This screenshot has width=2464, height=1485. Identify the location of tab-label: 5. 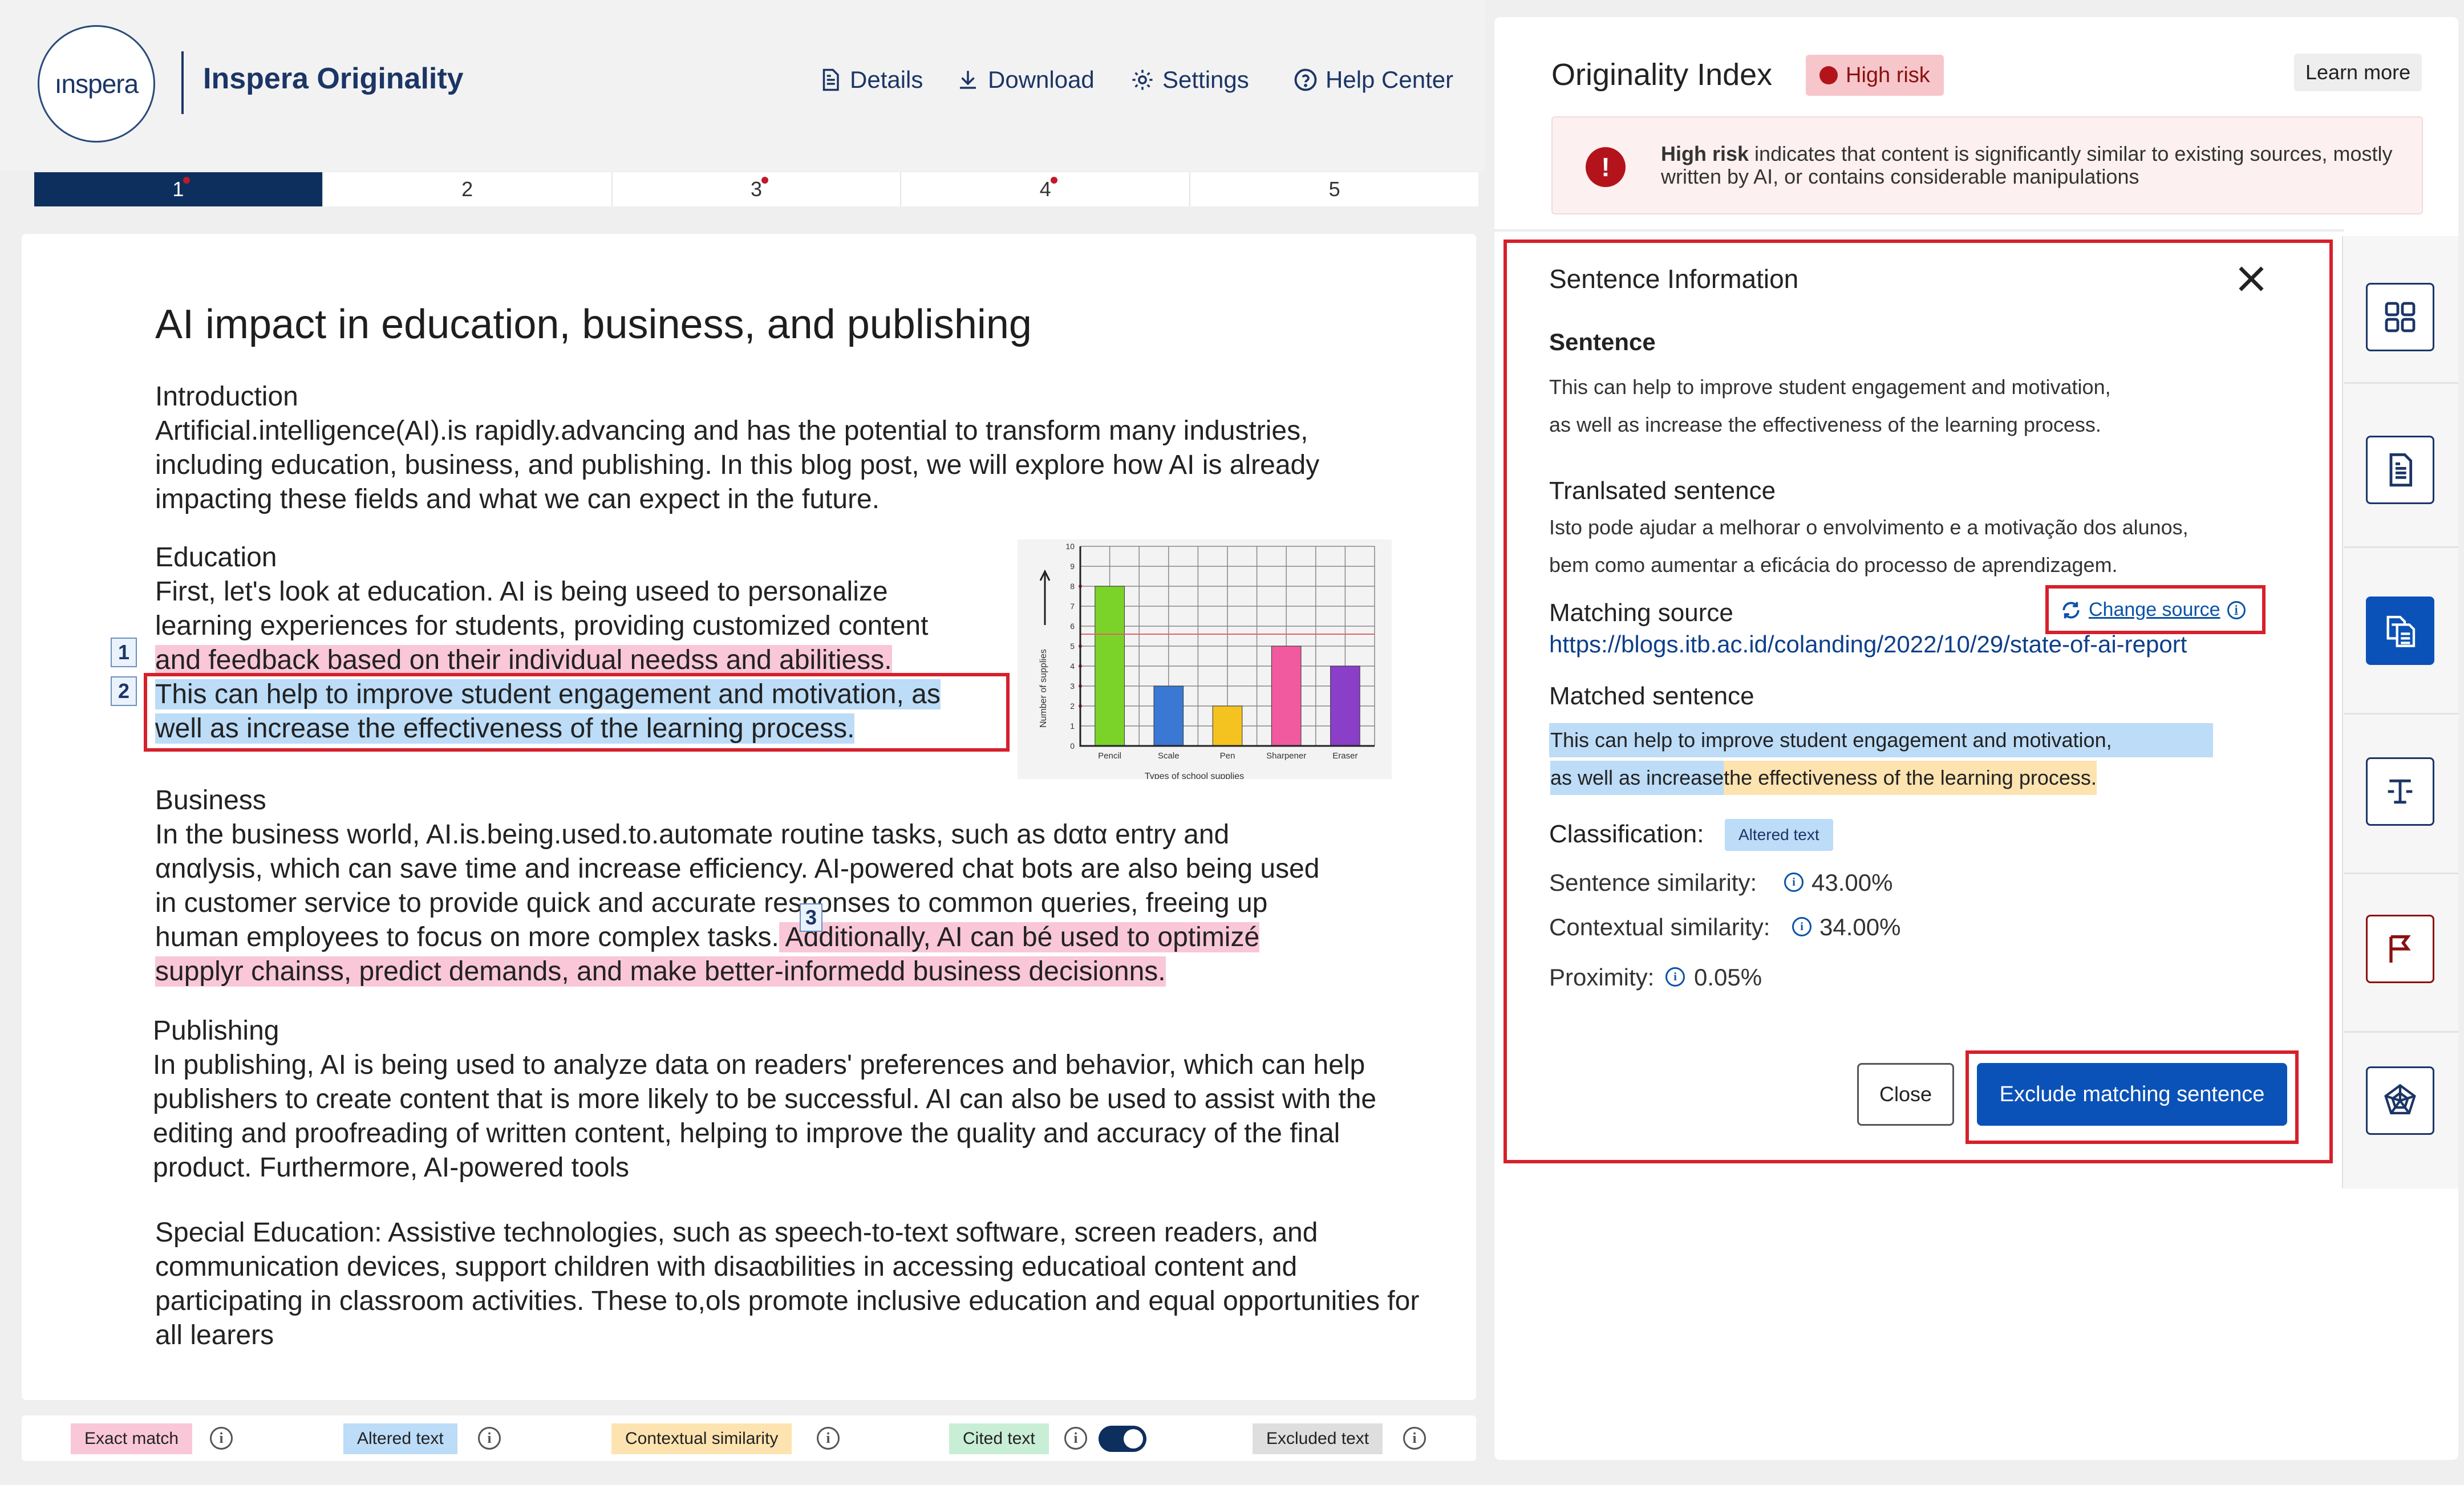
(1334, 189).